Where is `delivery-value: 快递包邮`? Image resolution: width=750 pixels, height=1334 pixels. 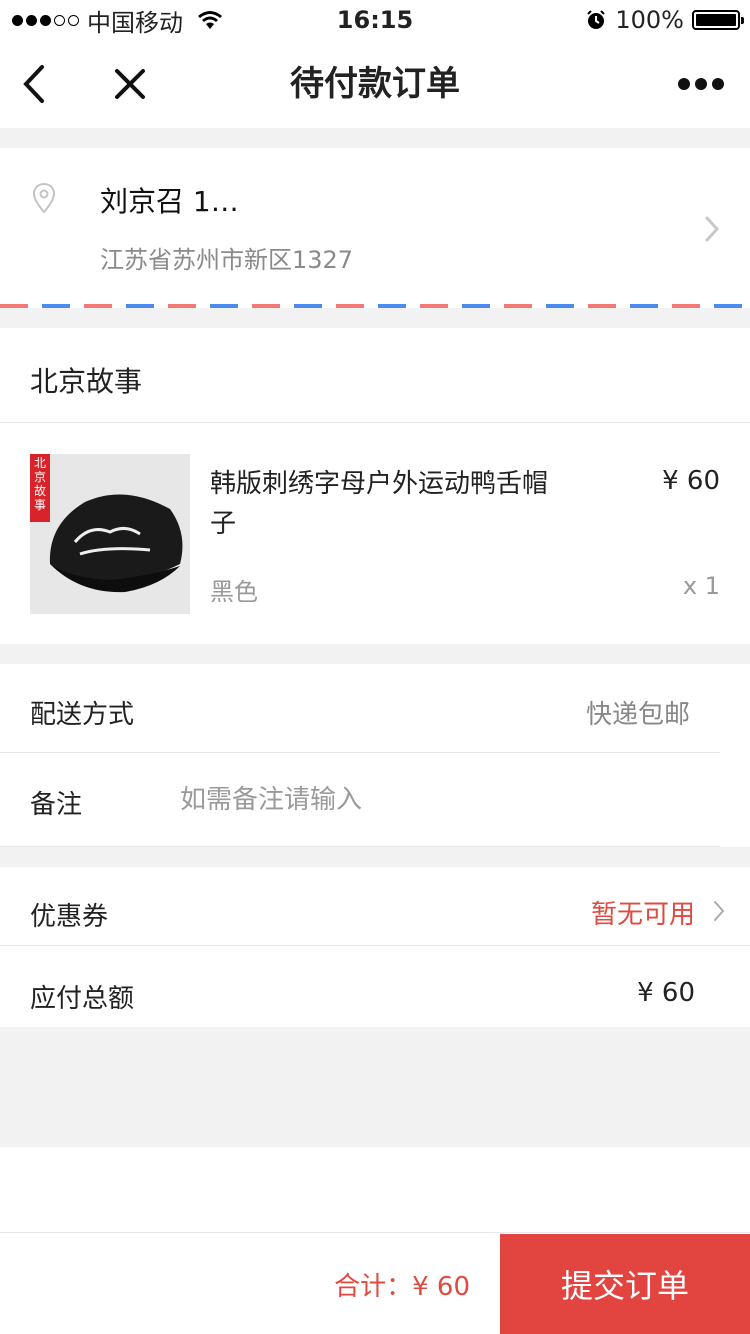
delivery-value: 快递包邮 is located at coordinates (637, 715).